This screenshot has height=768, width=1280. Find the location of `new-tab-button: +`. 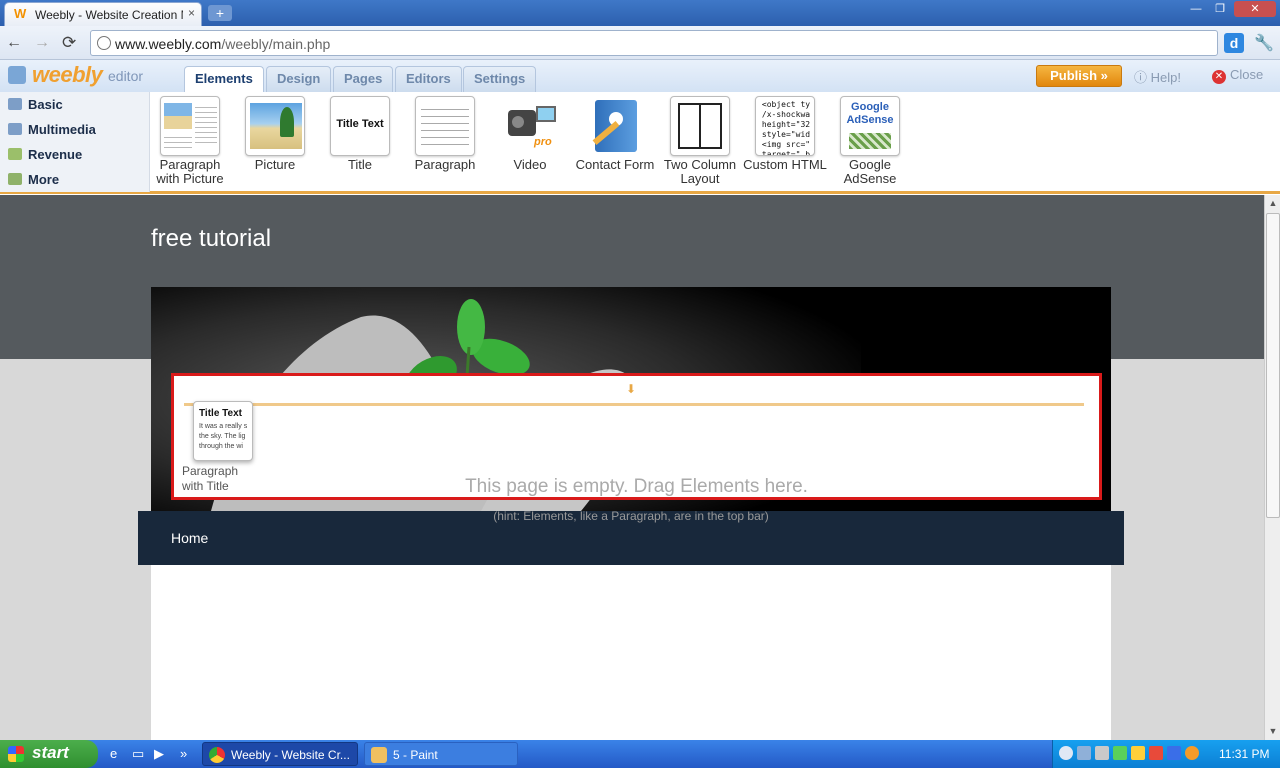

new-tab-button: + is located at coordinates (220, 13).